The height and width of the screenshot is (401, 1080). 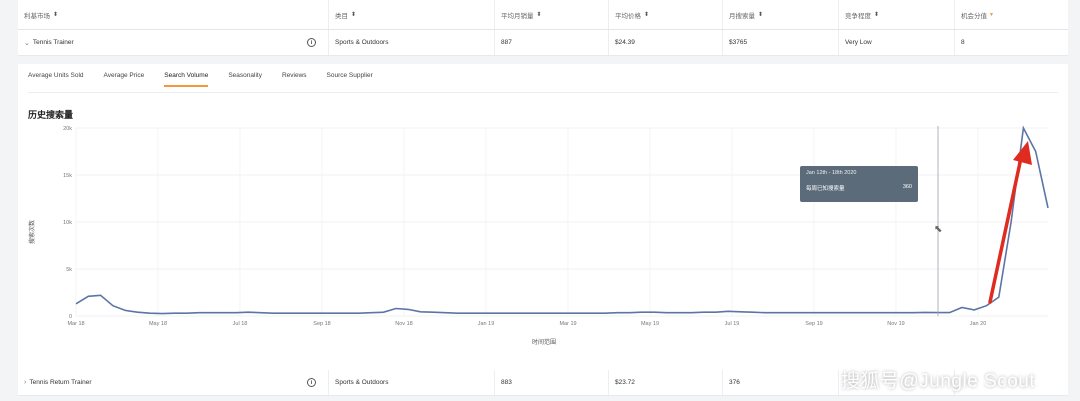 I want to click on search-cell: 376, so click(x=780, y=382).